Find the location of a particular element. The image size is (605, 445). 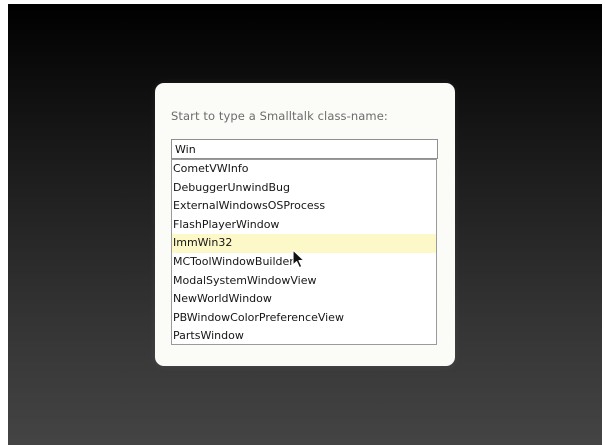

list-item: CometVWInfo is located at coordinates (304, 169).